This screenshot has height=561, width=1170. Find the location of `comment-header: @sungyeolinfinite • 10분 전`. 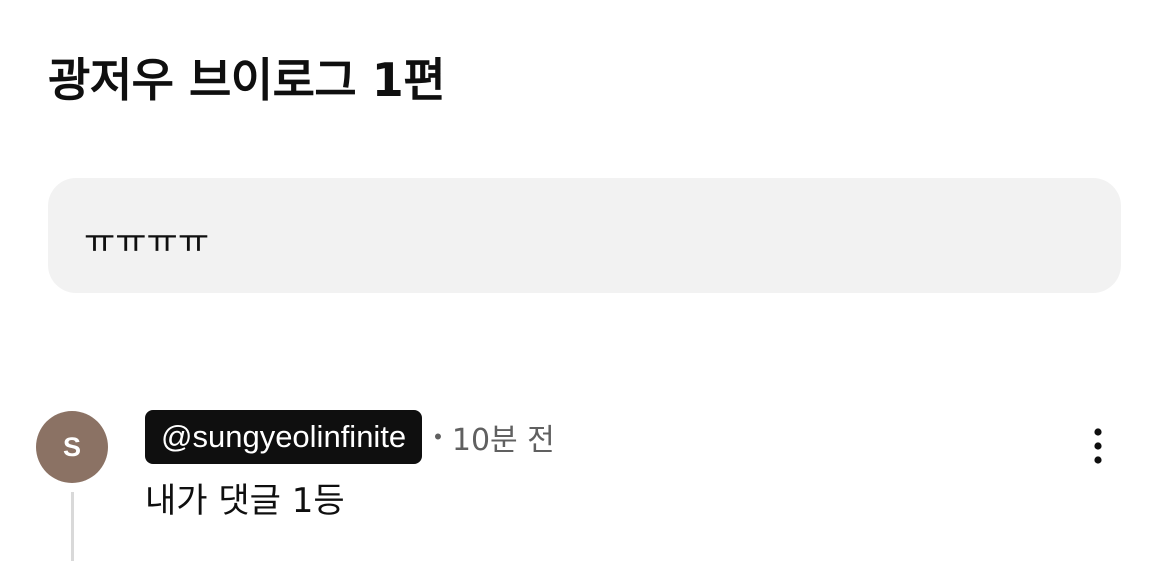

comment-header: @sungyeolinfinite • 10분 전 is located at coordinates (350, 437).